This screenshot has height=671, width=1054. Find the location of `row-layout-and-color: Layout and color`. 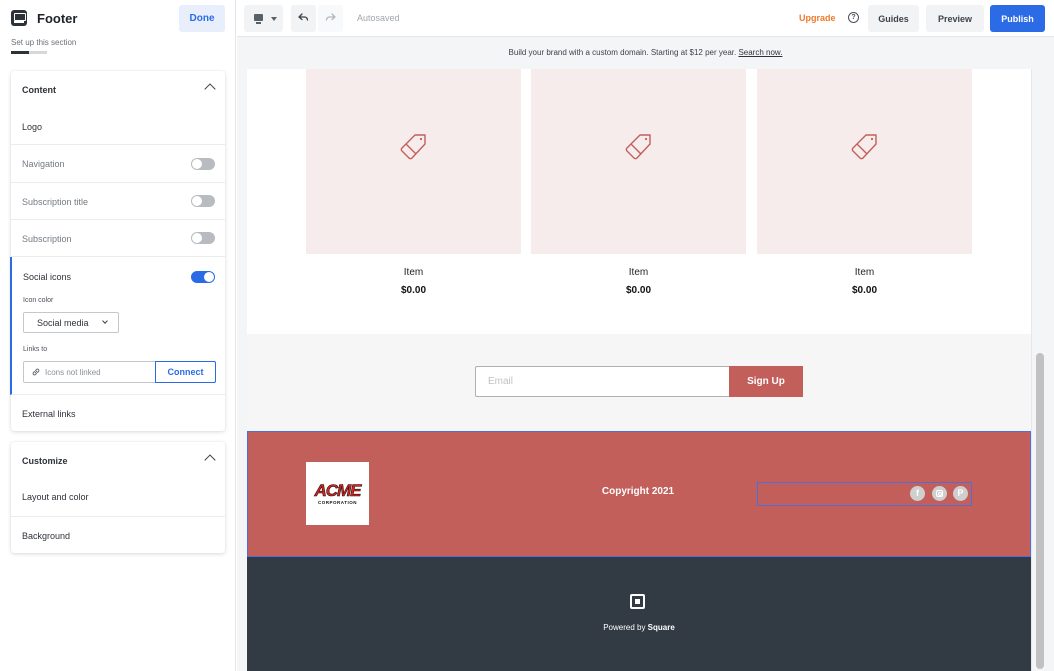

row-layout-and-color: Layout and color is located at coordinates (118, 498).